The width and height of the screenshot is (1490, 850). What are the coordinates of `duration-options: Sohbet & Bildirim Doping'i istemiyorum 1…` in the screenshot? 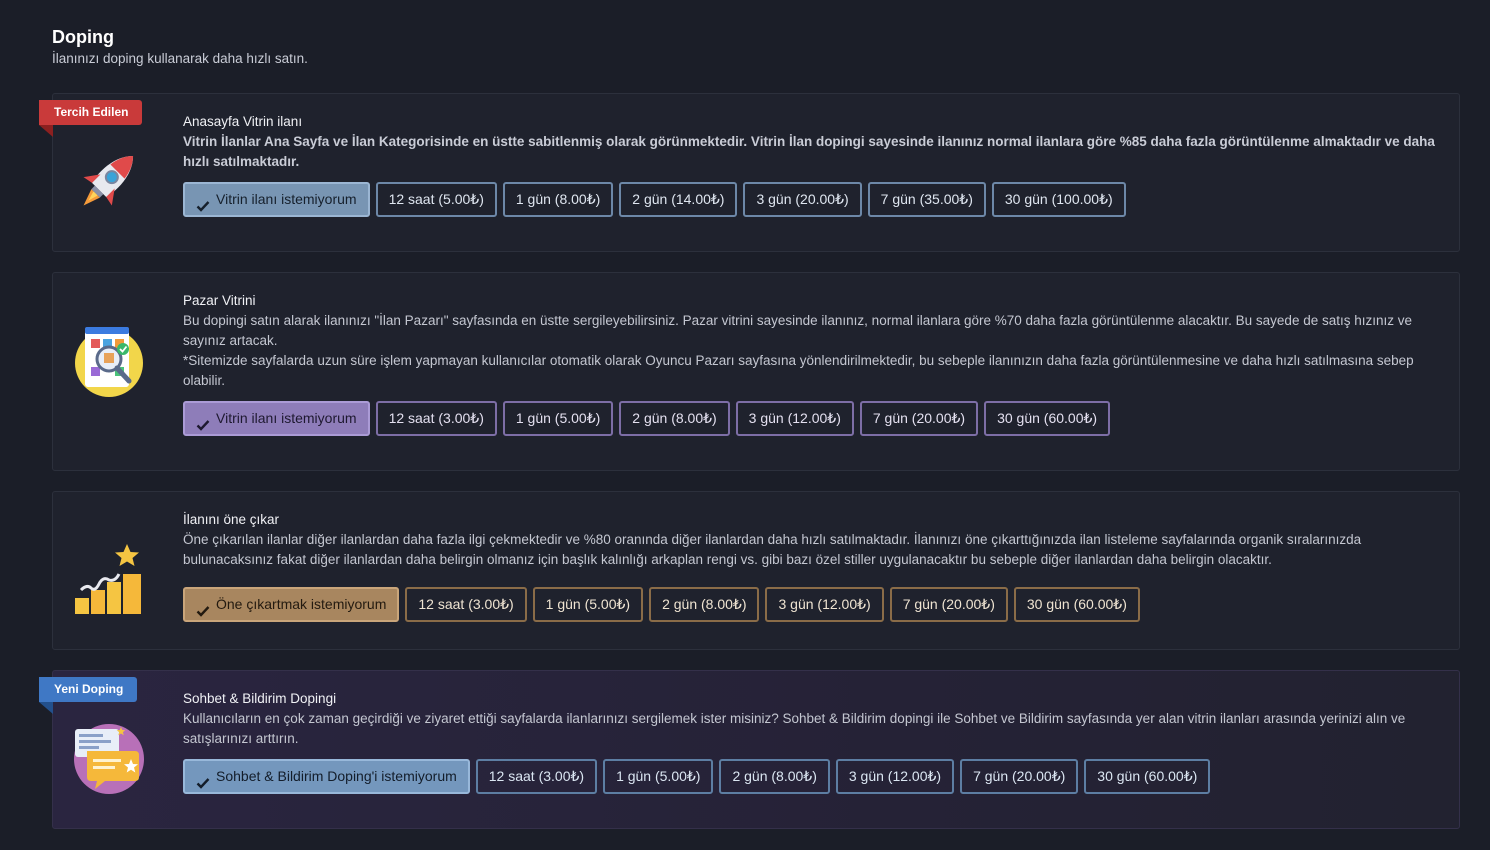 It's located at (811, 776).